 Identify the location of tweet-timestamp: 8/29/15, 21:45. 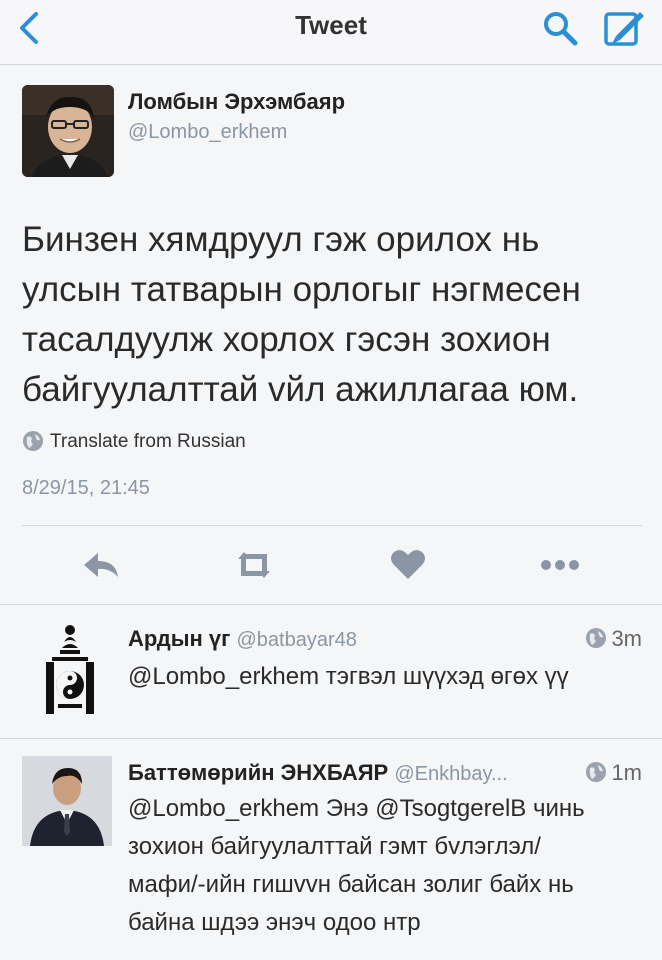
(86, 488).